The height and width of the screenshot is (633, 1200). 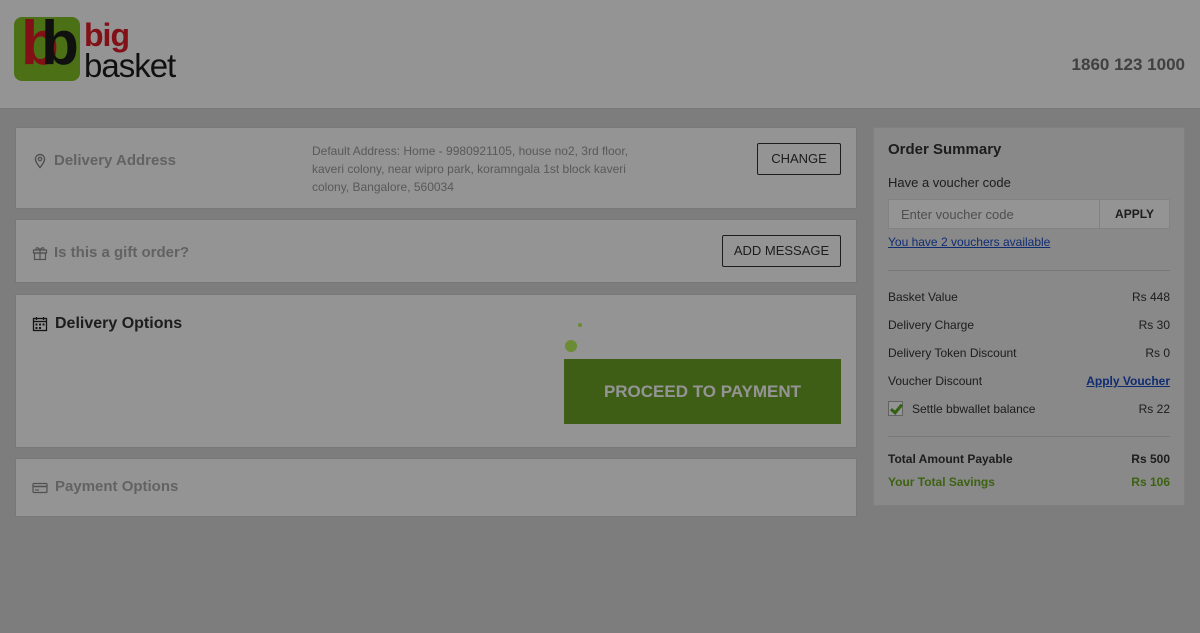 I want to click on summary-row-delivery-charge: Delivery Charge Rs 30, so click(x=1029, y=325).